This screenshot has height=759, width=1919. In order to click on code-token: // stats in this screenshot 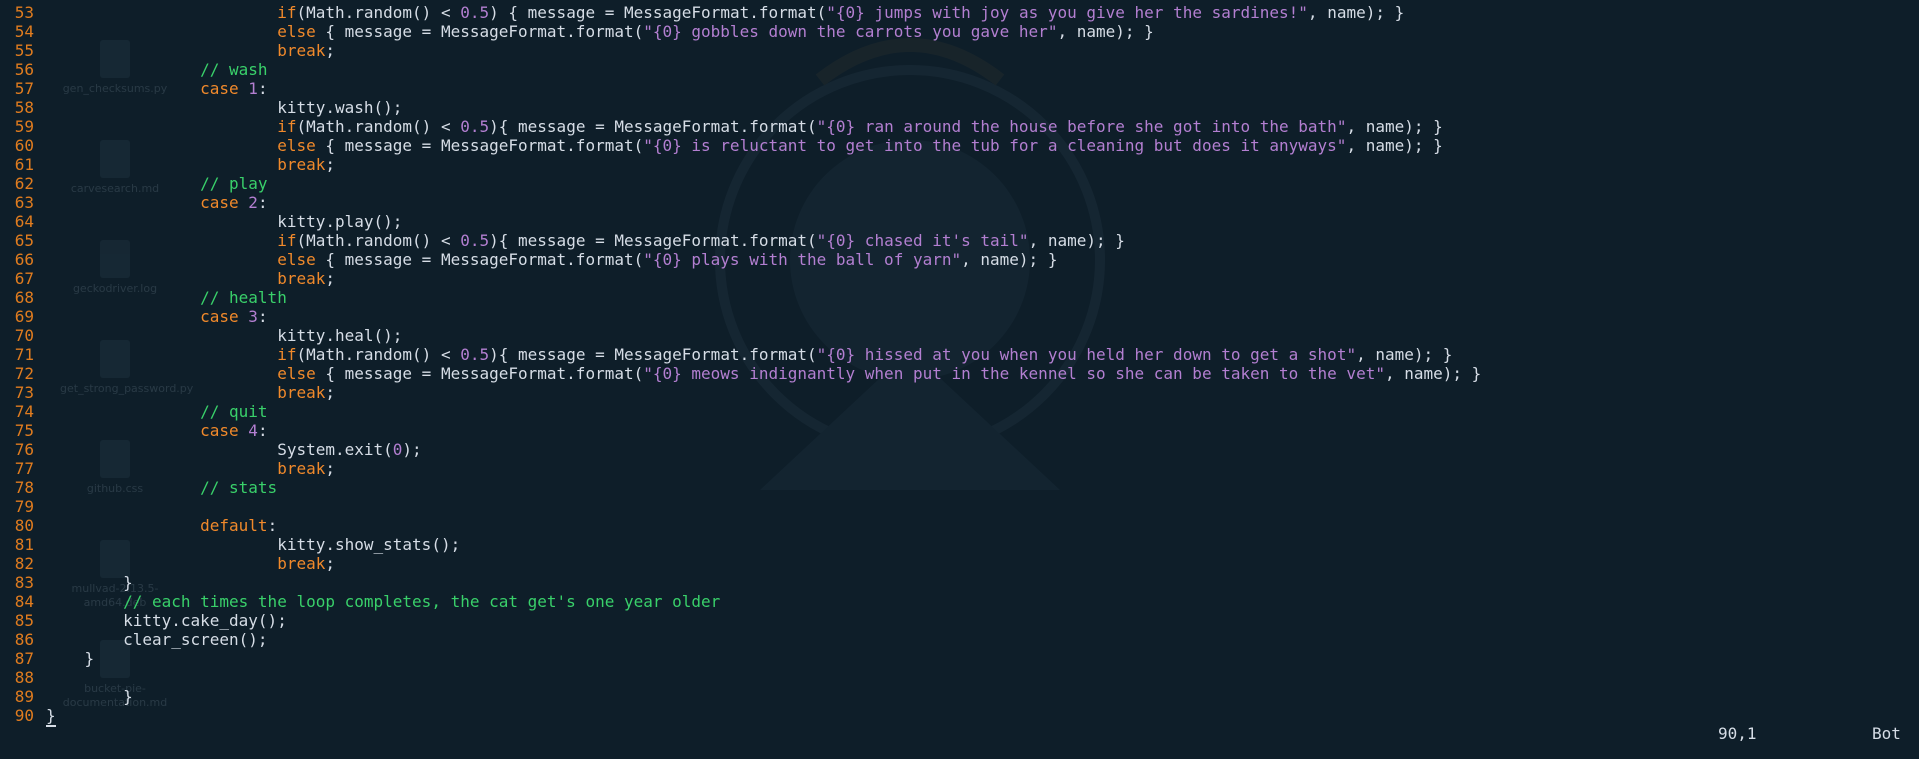, I will do `click(239, 487)`.